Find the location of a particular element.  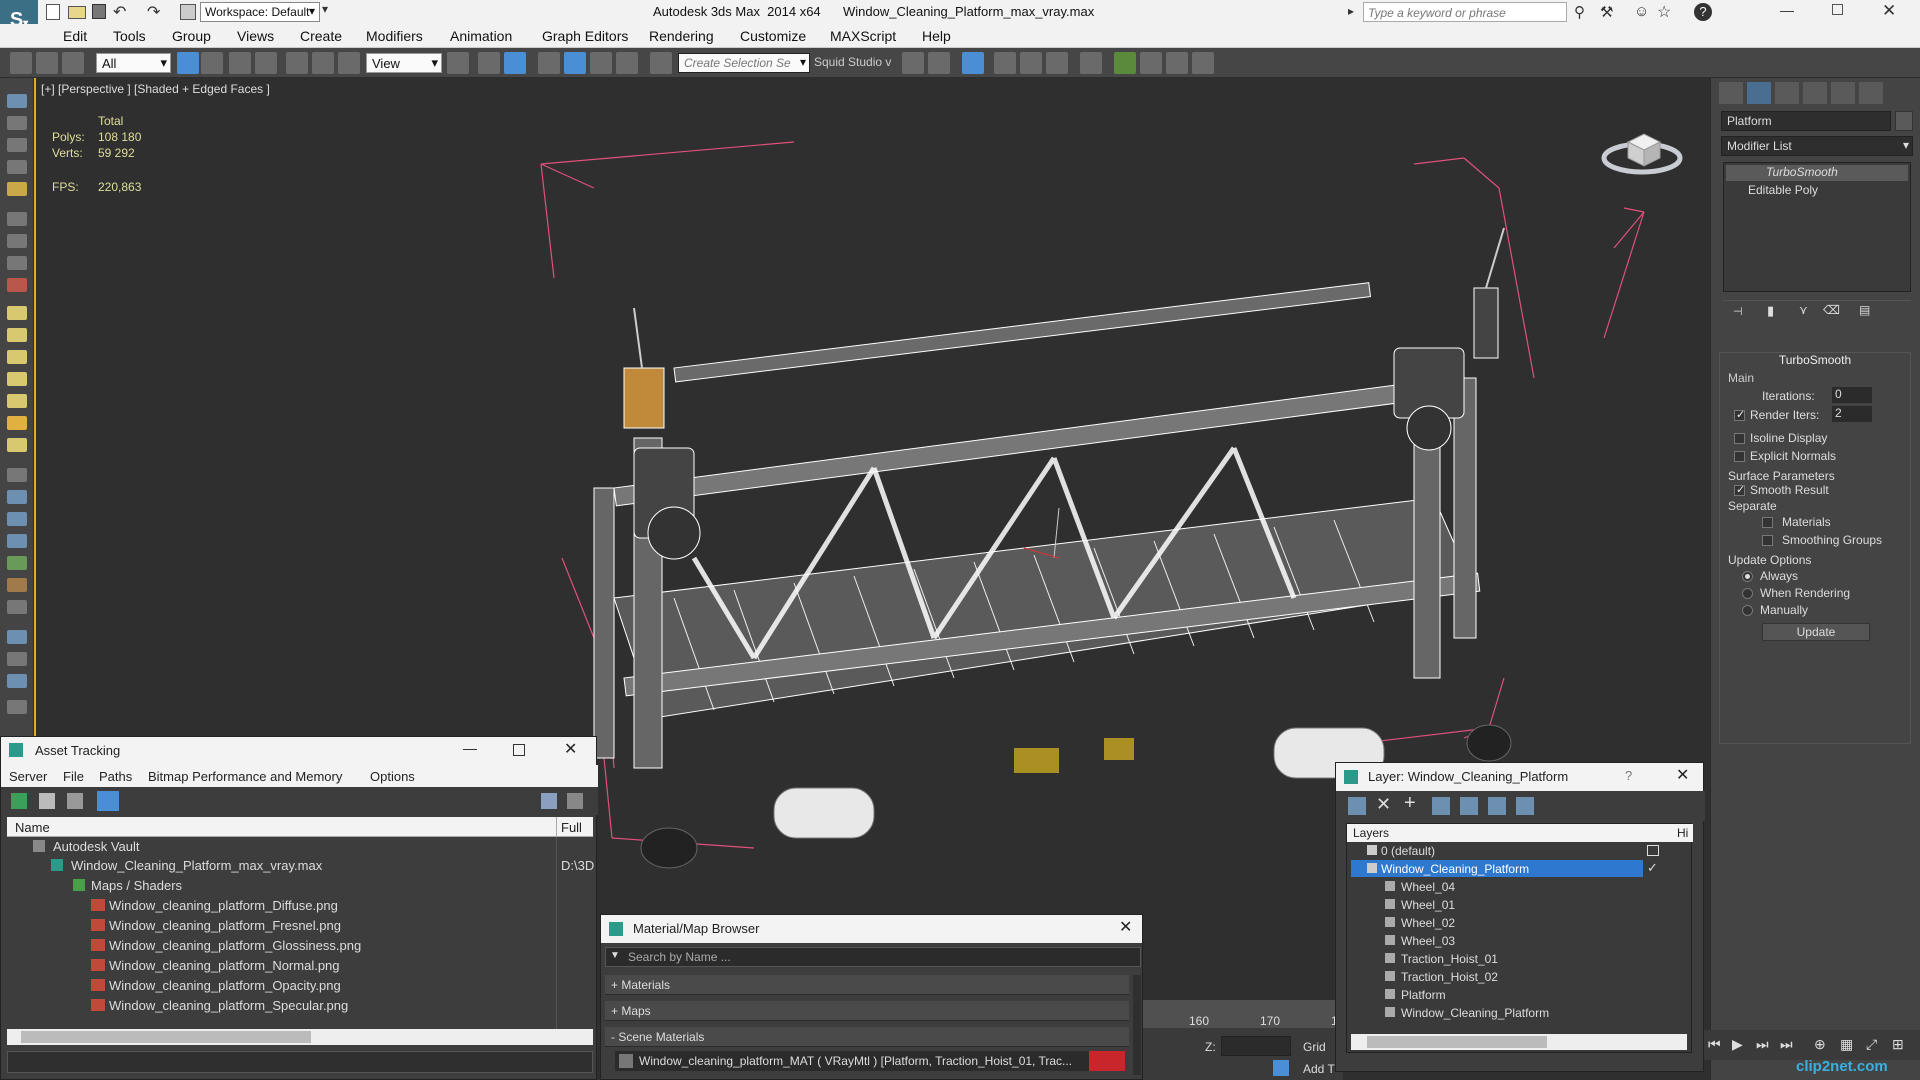

hold-icon is located at coordinates (188, 12).